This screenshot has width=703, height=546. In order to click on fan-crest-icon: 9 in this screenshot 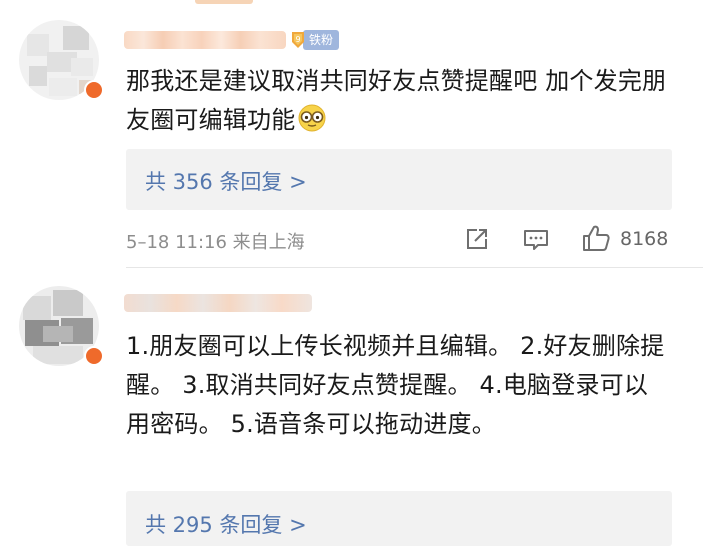, I will do `click(298, 40)`.